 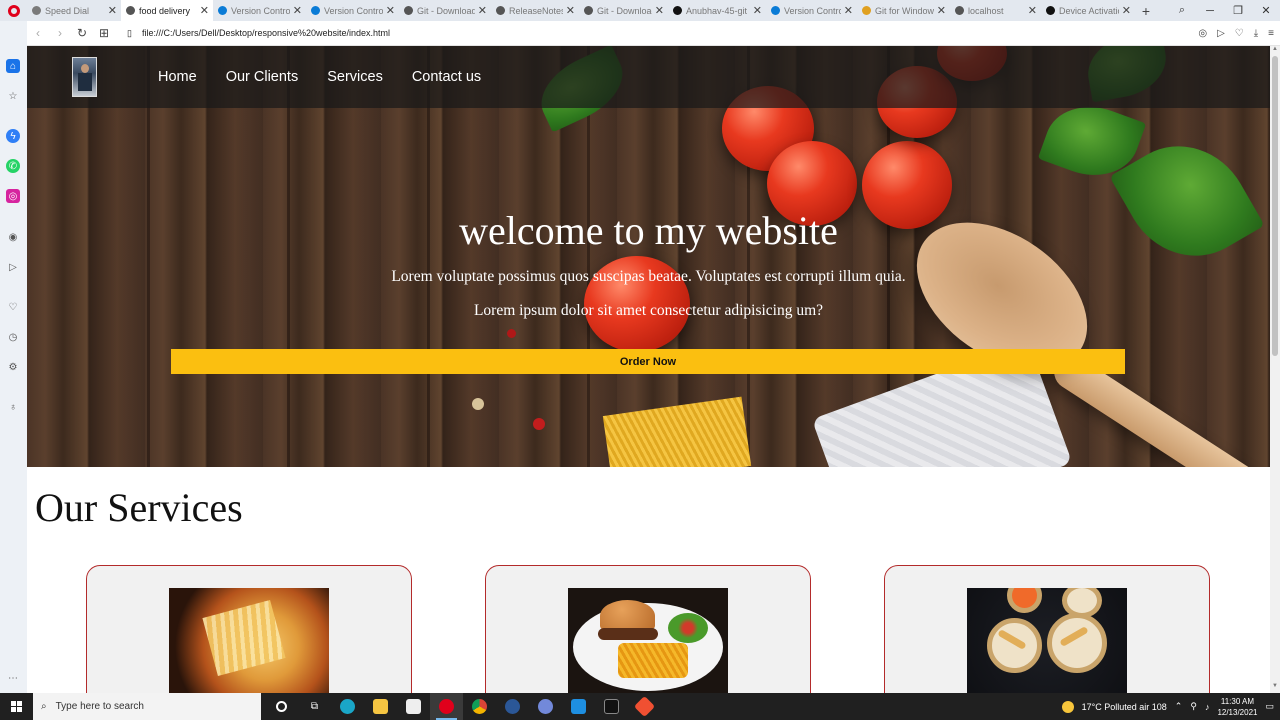 What do you see at coordinates (355, 77) in the screenshot?
I see `nav-services: Services` at bounding box center [355, 77].